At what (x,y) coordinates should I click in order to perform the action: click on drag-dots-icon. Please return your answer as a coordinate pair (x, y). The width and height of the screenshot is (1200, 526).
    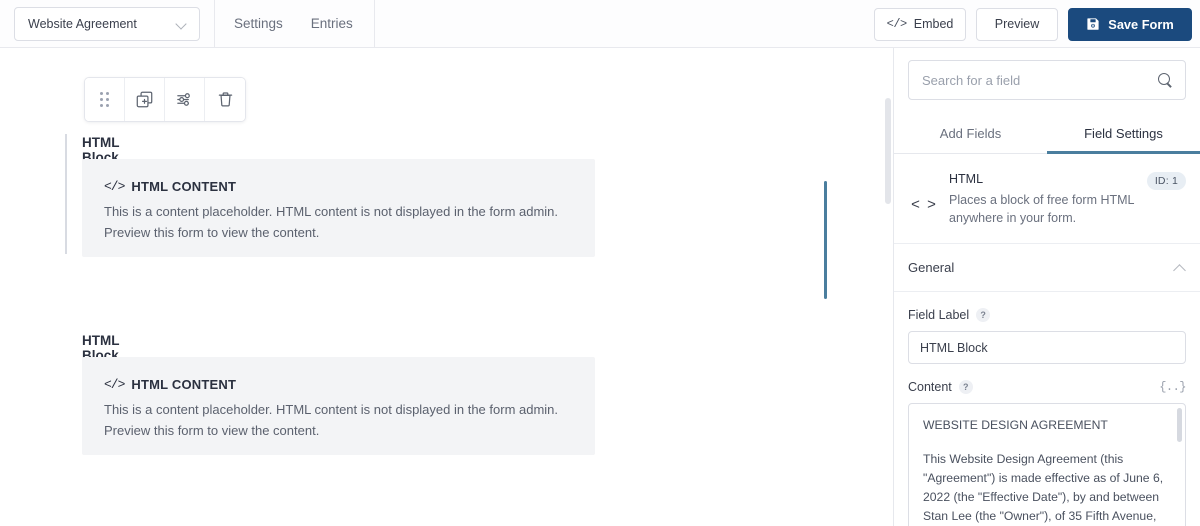
    Looking at the image, I should click on (104, 99).